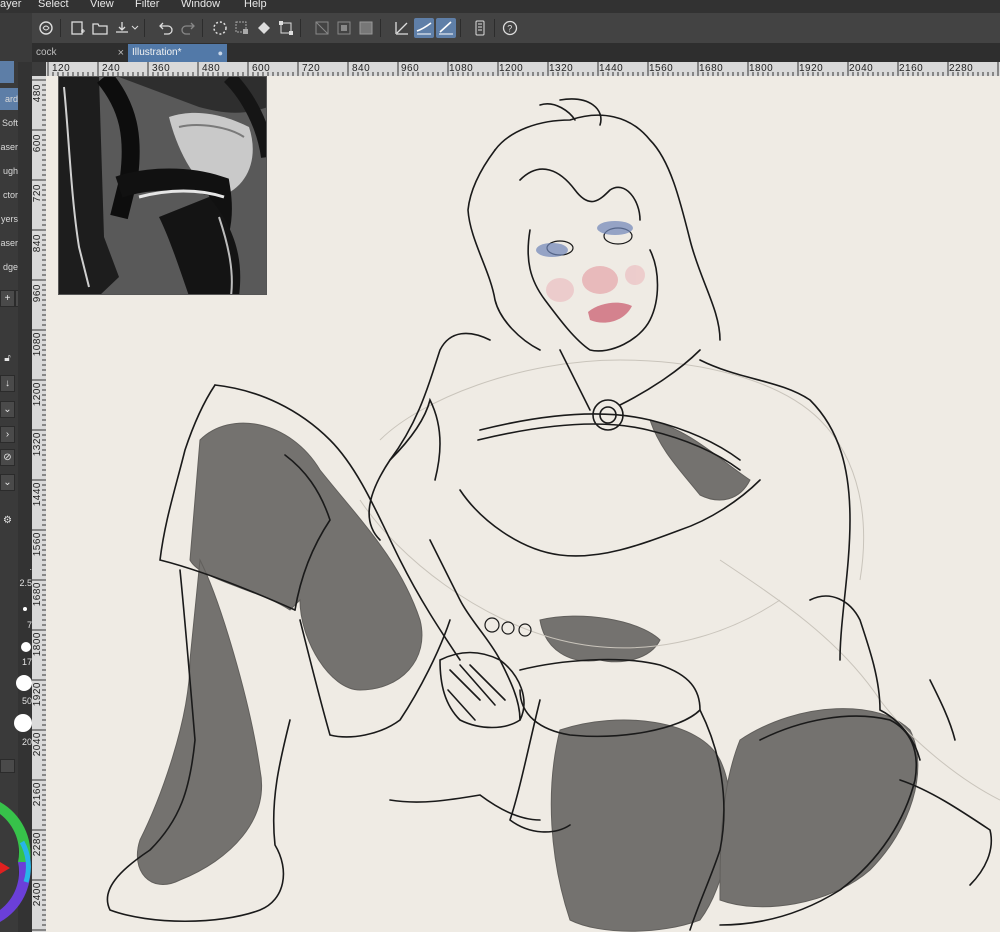 The height and width of the screenshot is (932, 1000). I want to click on brush-size: 7, so click(25, 625).